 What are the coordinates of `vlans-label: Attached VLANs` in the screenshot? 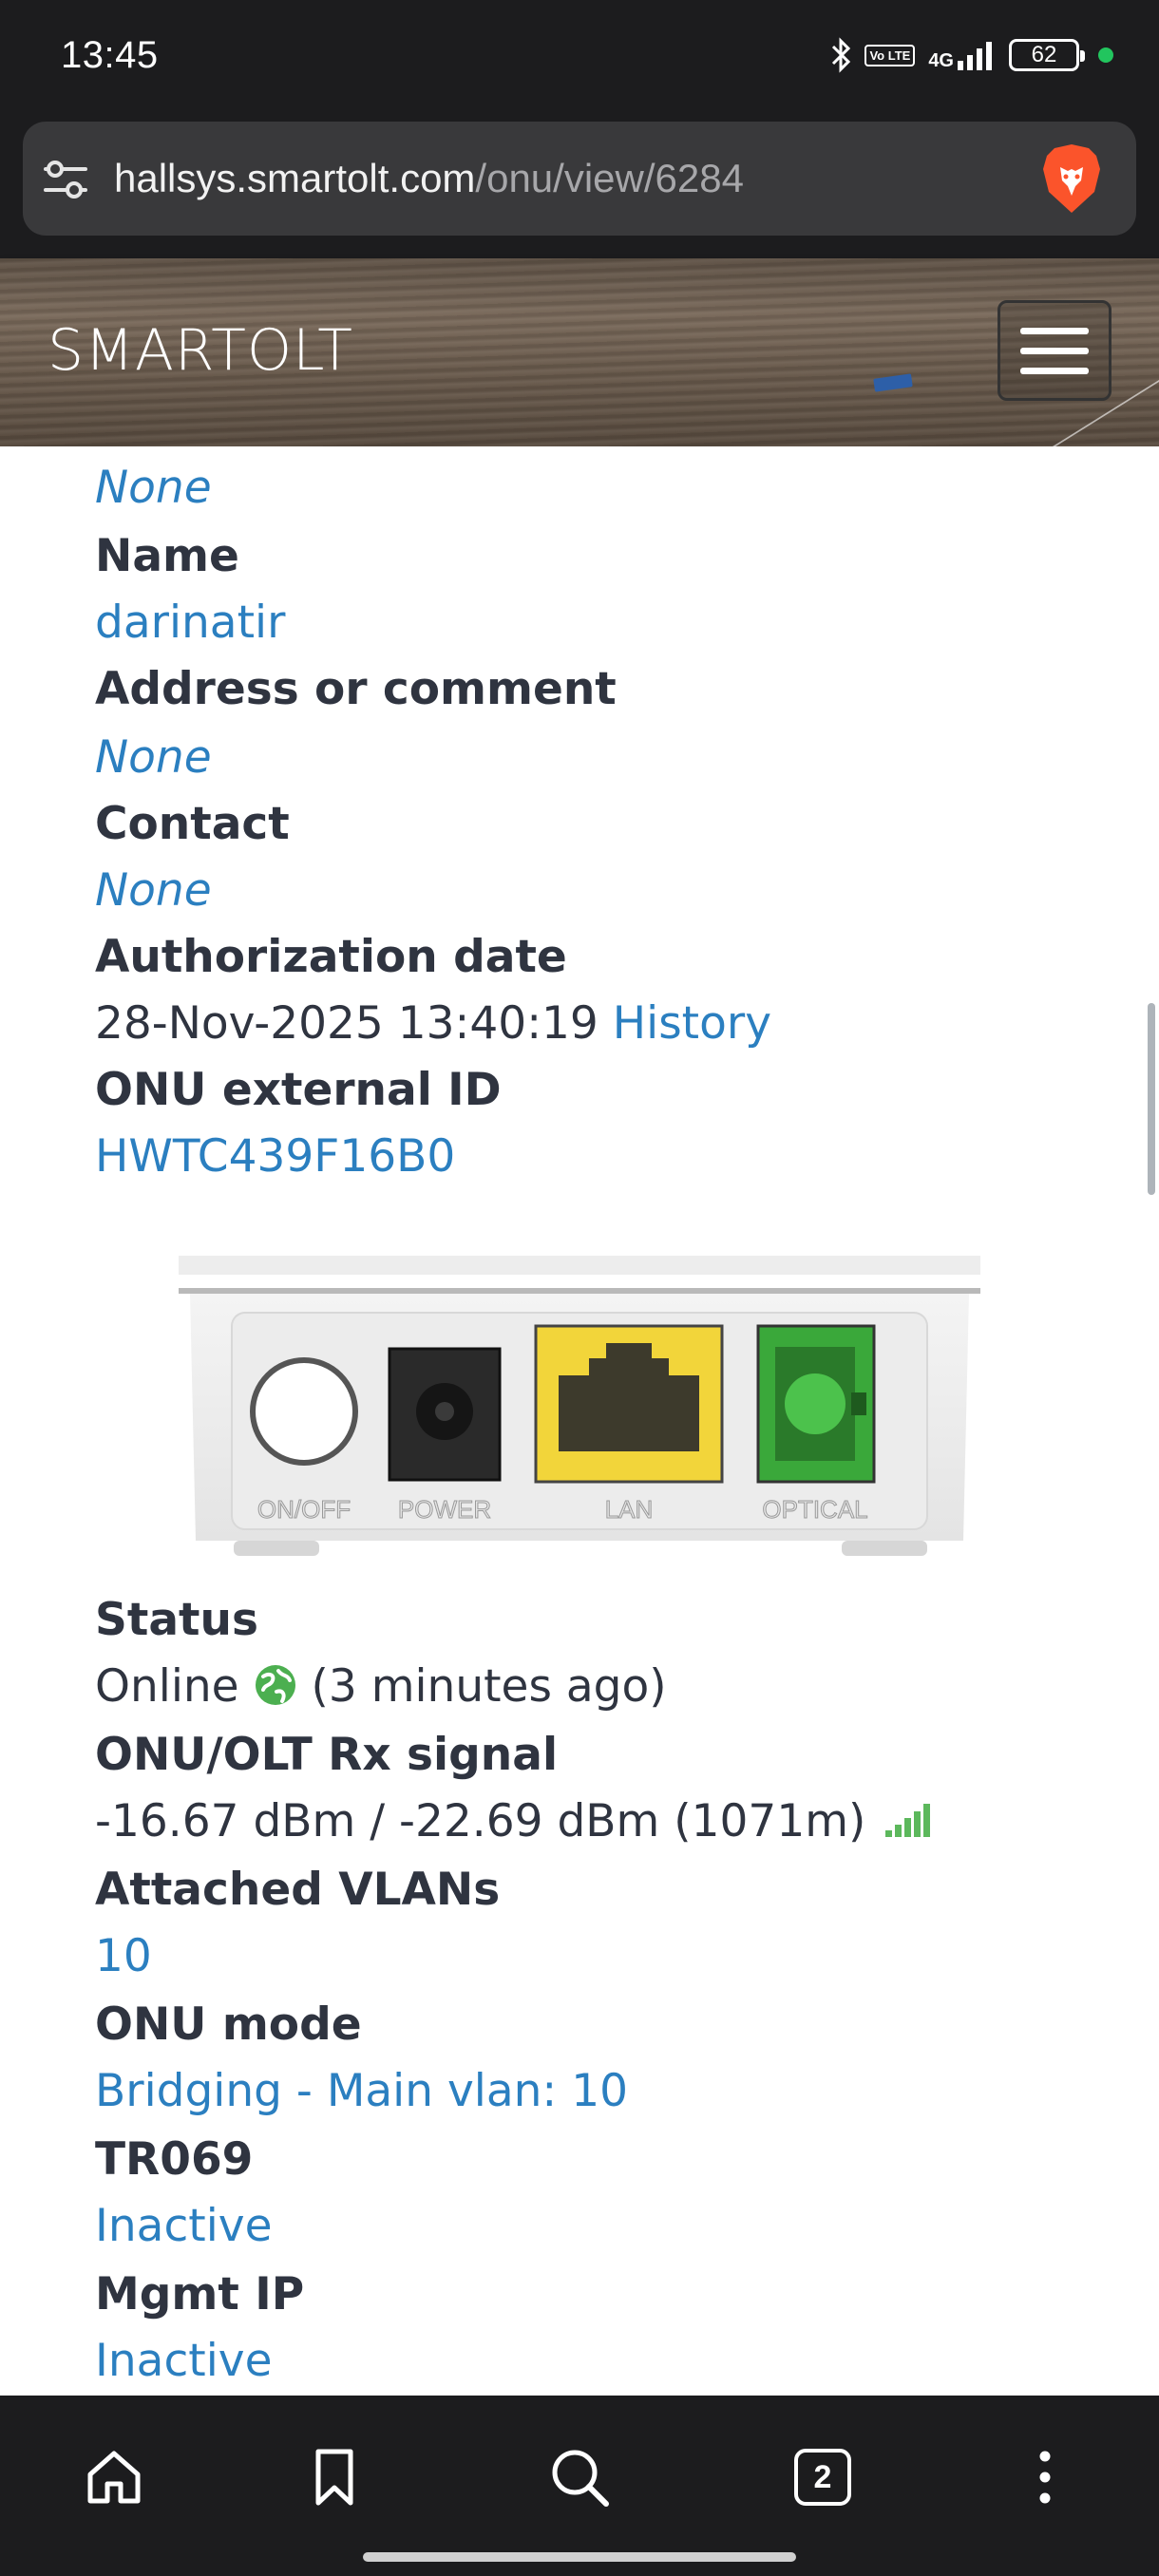 It's located at (298, 1890).